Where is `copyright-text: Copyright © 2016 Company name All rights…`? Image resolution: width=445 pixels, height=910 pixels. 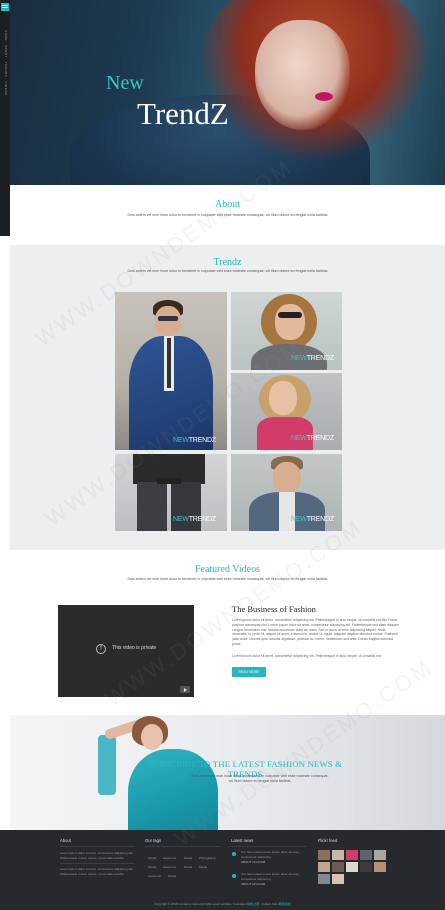
copyright-text: Copyright © 2016 Company name All rights… is located at coordinates (200, 904).